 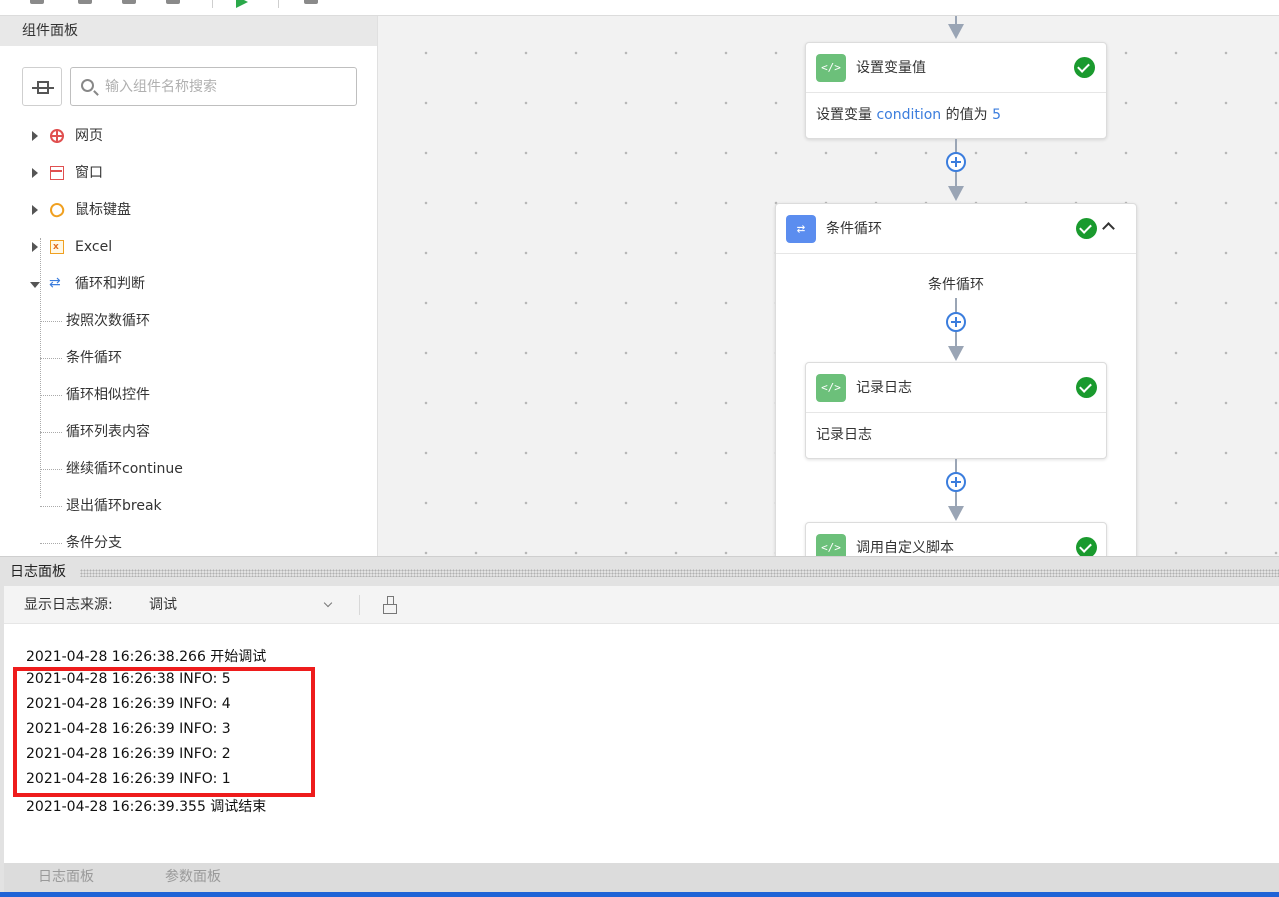 I want to click on bottom-tab-bar: 日志面板 参数面板, so click(x=641, y=877).